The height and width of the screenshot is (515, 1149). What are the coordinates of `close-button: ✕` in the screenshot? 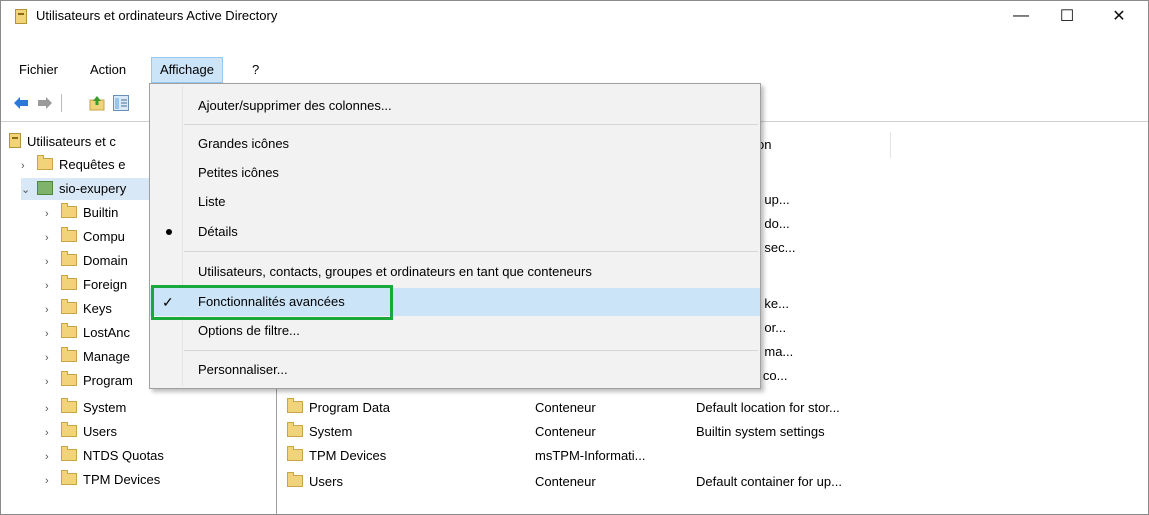 It's located at (1119, 16).